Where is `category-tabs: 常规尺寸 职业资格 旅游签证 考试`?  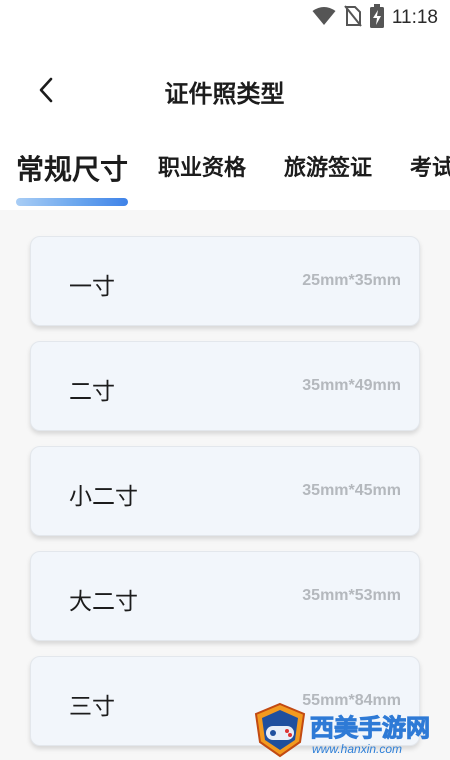
category-tabs: 常规尺寸 职业资格 旅游签证 考试 is located at coordinates (225, 175).